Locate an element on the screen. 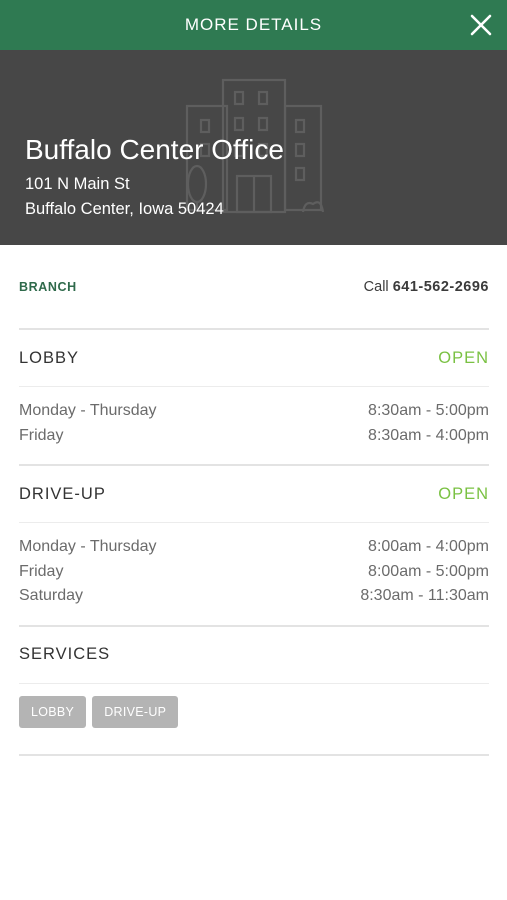 The image size is (507, 900). close-button is located at coordinates (481, 25).